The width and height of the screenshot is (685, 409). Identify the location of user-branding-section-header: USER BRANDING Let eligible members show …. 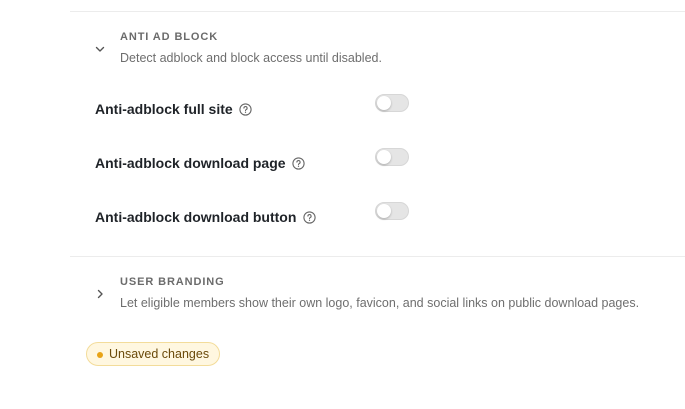
(377, 293).